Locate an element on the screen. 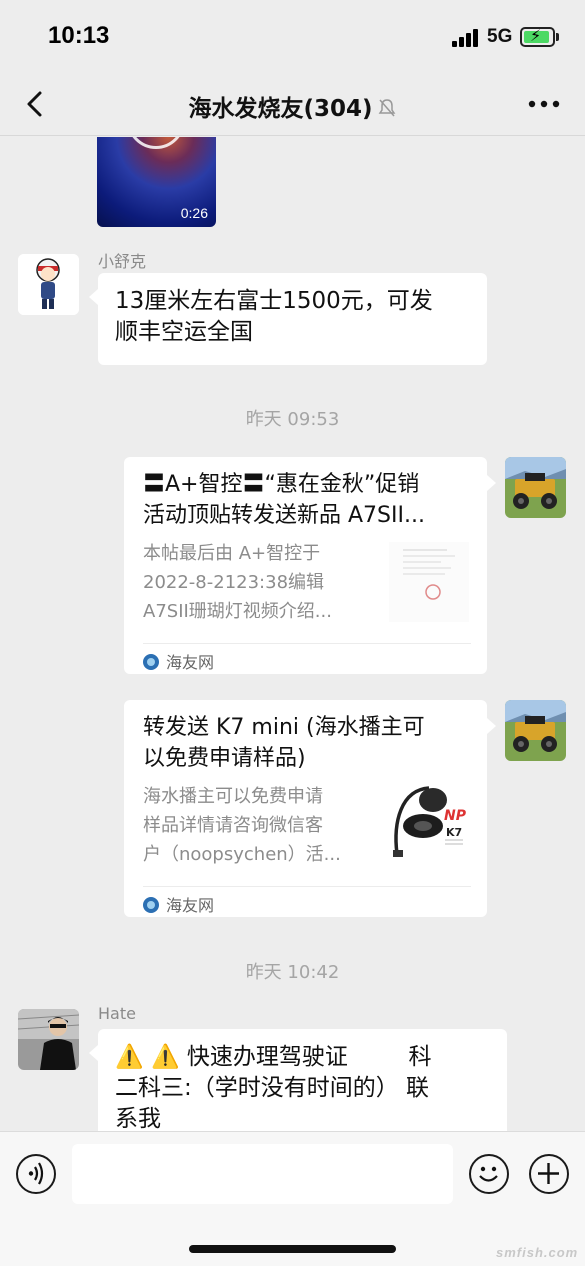 This screenshot has width=585, height=1266. message-bubble: 13厘米左右富士1500元，可发 顺丰空运全国 is located at coordinates (288, 319).